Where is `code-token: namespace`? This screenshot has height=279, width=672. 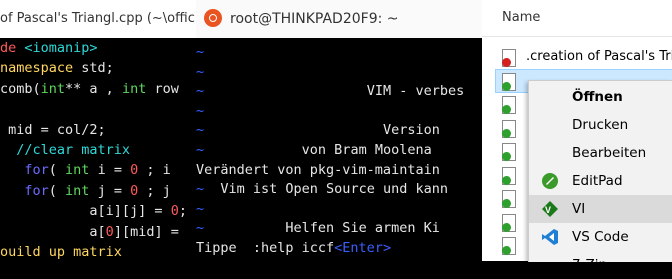
code-token: namespace is located at coordinates (41, 68).